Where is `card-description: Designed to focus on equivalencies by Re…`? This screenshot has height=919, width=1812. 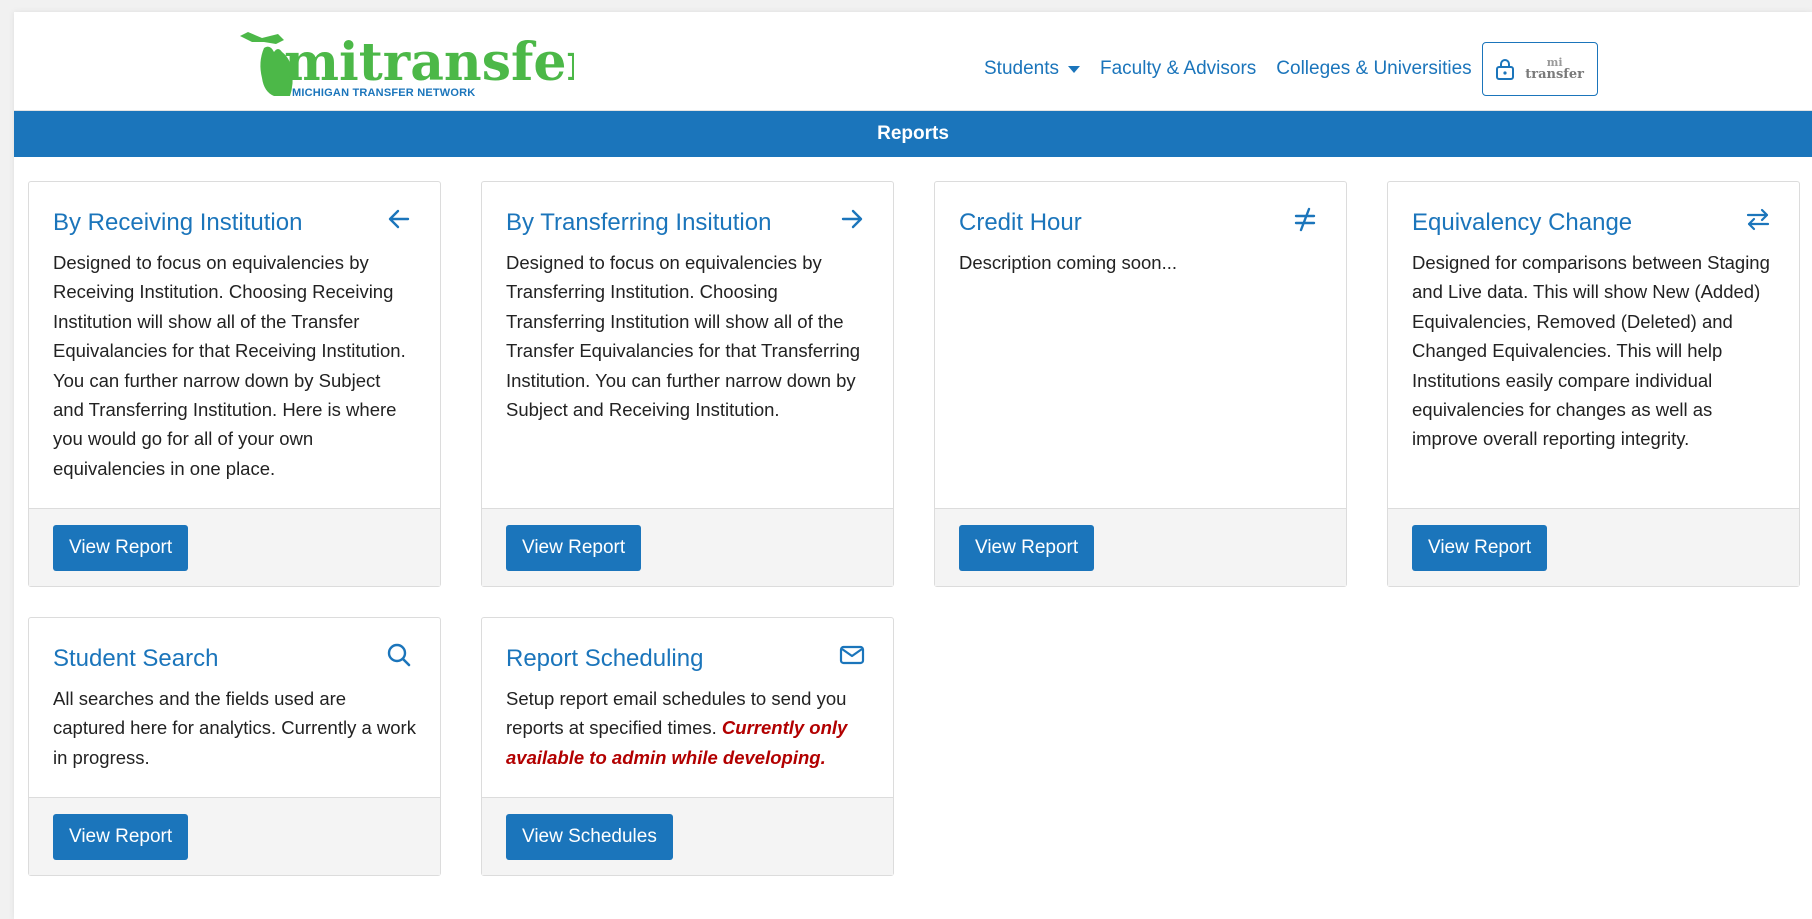
card-description: Designed to focus on equivalencies by Re… is located at coordinates (229, 365).